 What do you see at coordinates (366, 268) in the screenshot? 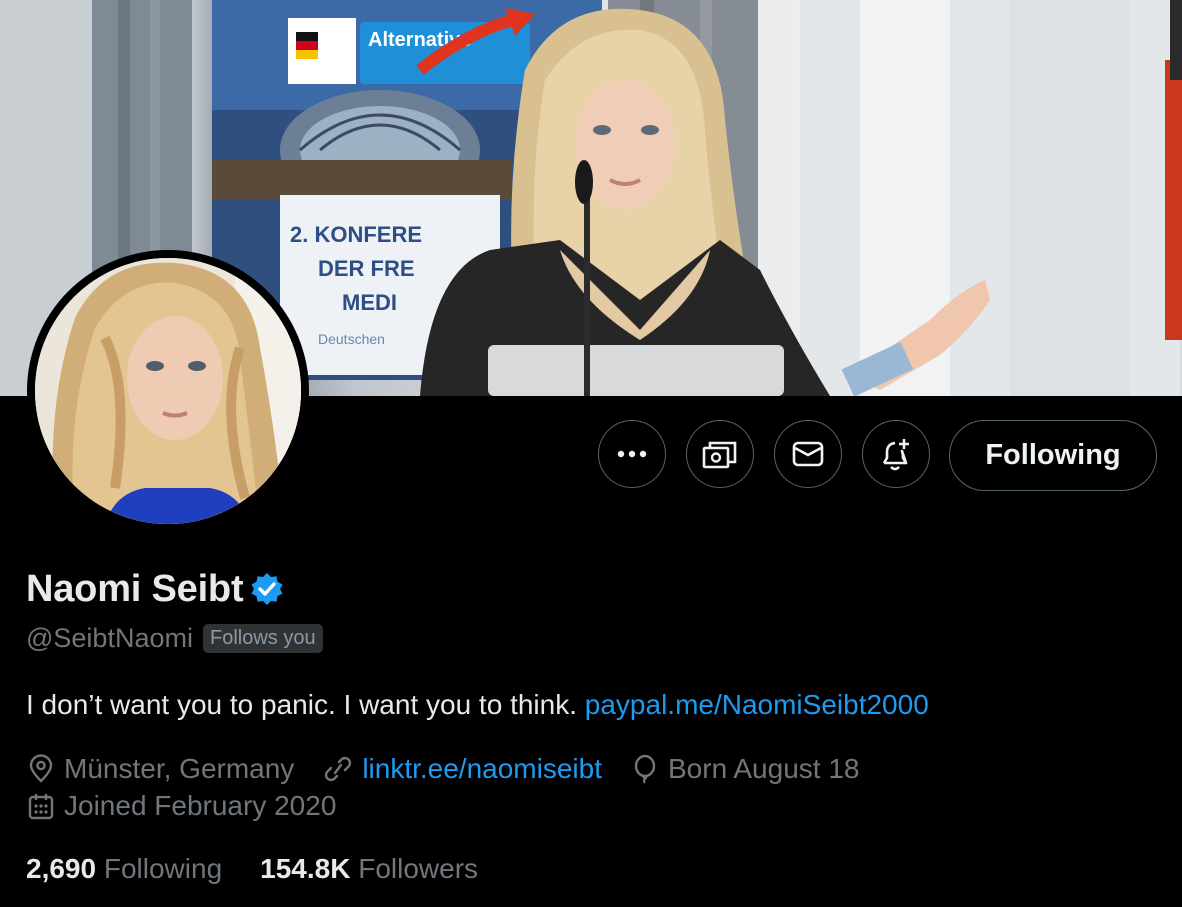
I see `svg-text: DER FRE` at bounding box center [366, 268].